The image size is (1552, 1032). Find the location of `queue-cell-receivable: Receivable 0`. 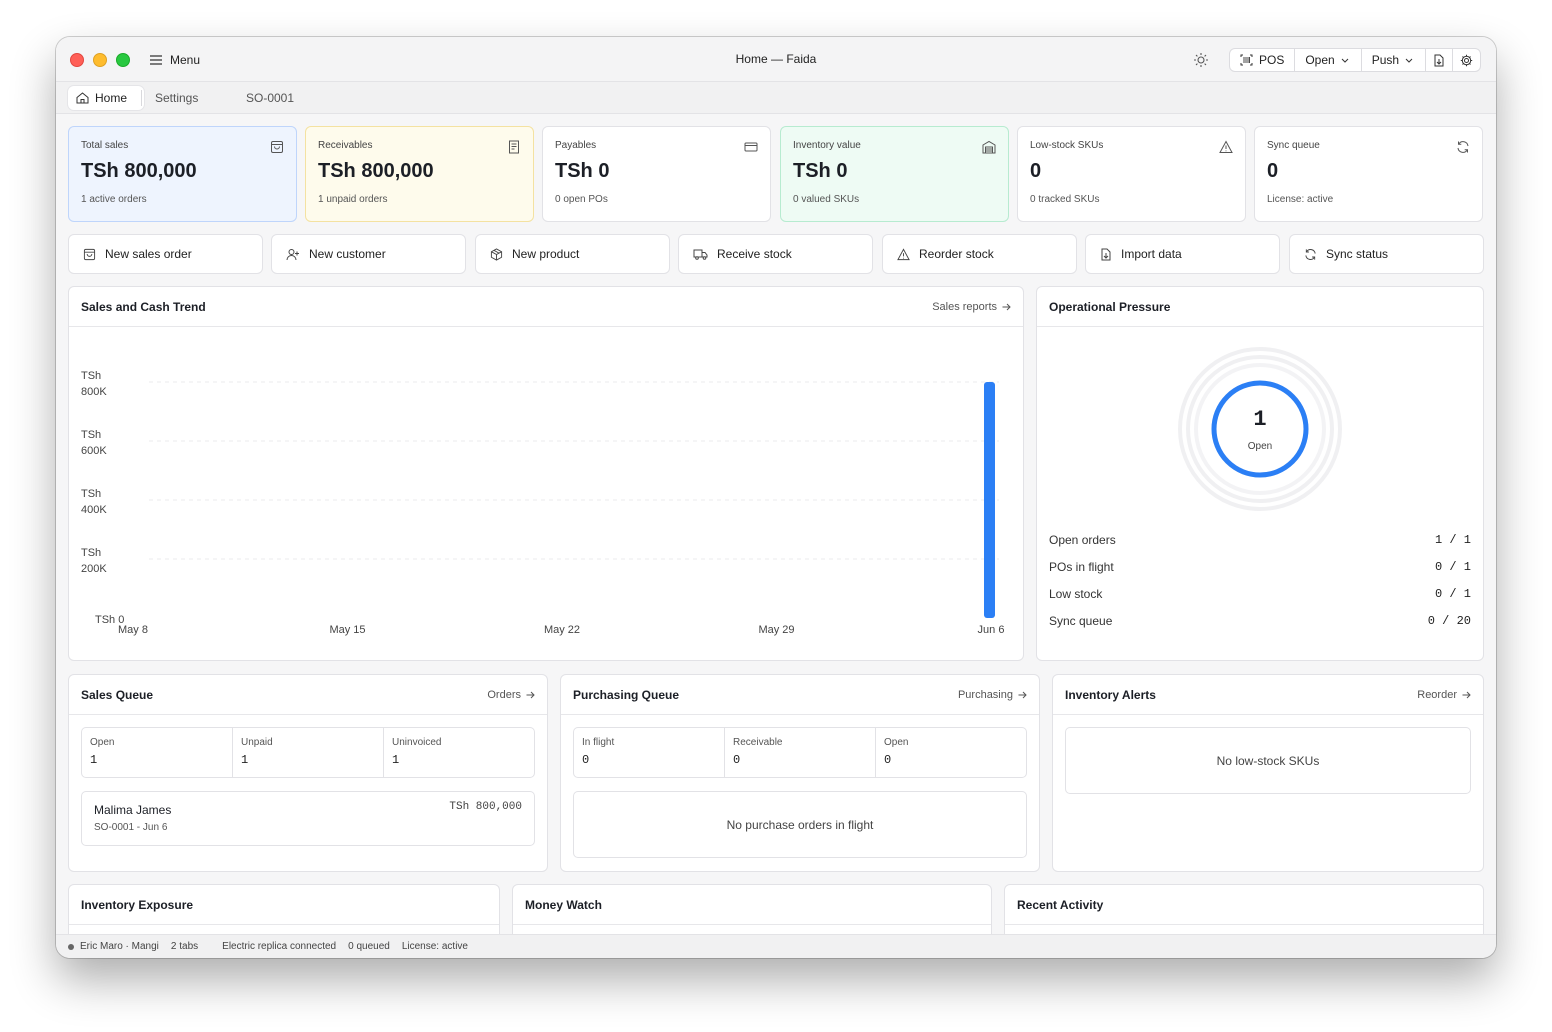

queue-cell-receivable: Receivable 0 is located at coordinates (800, 752).